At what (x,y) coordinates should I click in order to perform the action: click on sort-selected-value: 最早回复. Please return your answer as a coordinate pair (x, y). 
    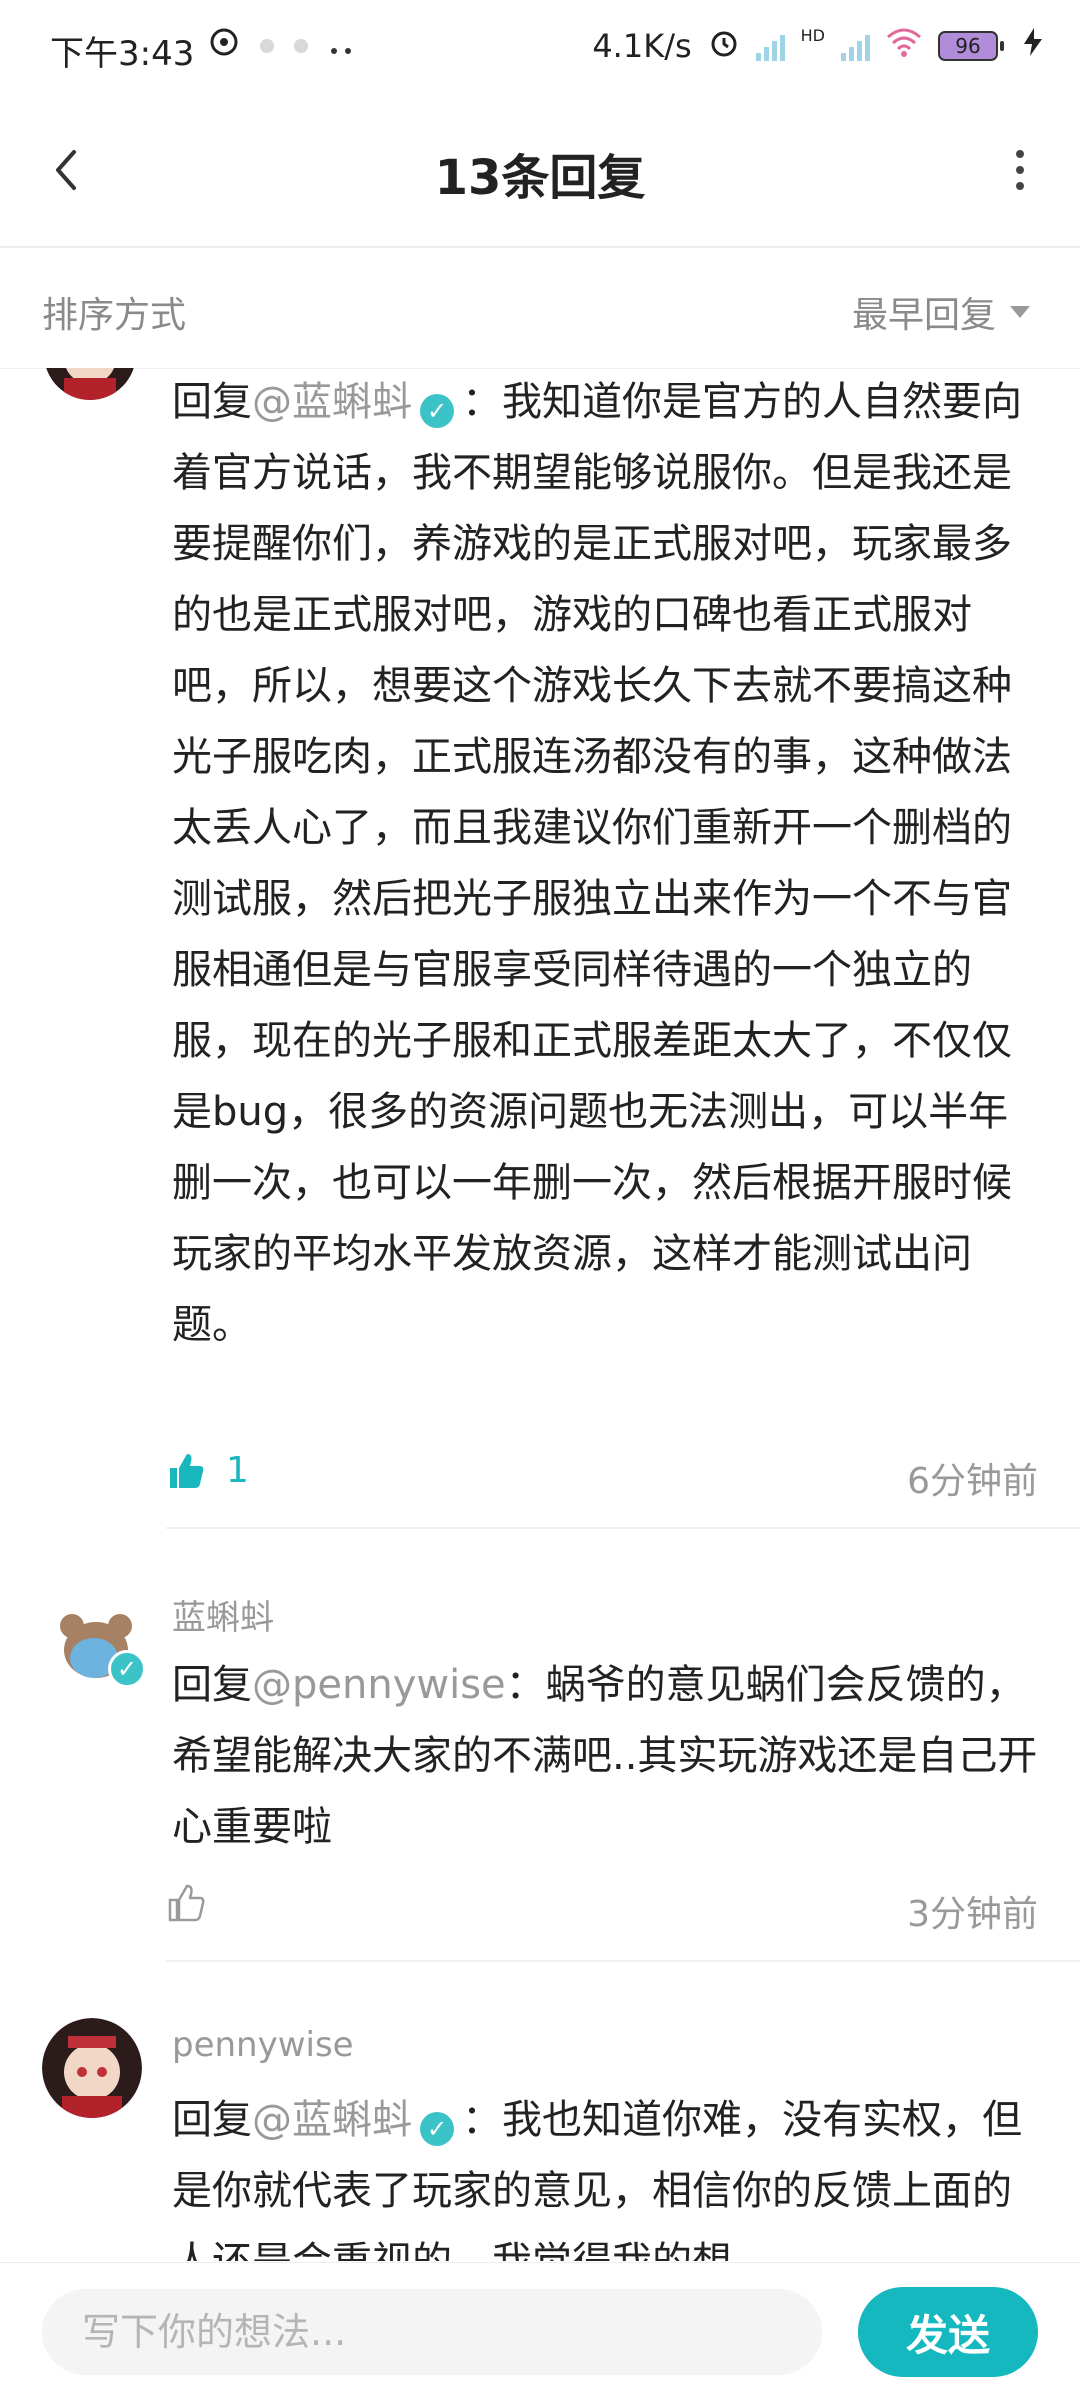
    Looking at the image, I should click on (923, 315).